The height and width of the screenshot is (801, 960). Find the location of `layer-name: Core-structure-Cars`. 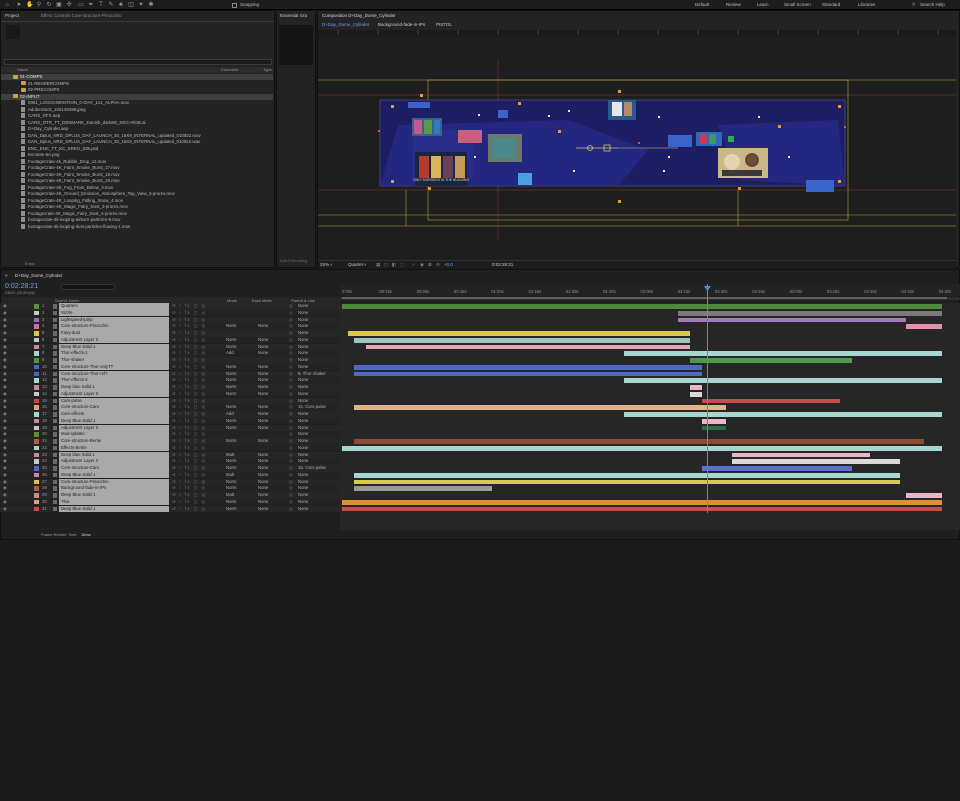

layer-name: Core-structure-Cars is located at coordinates (114, 407).